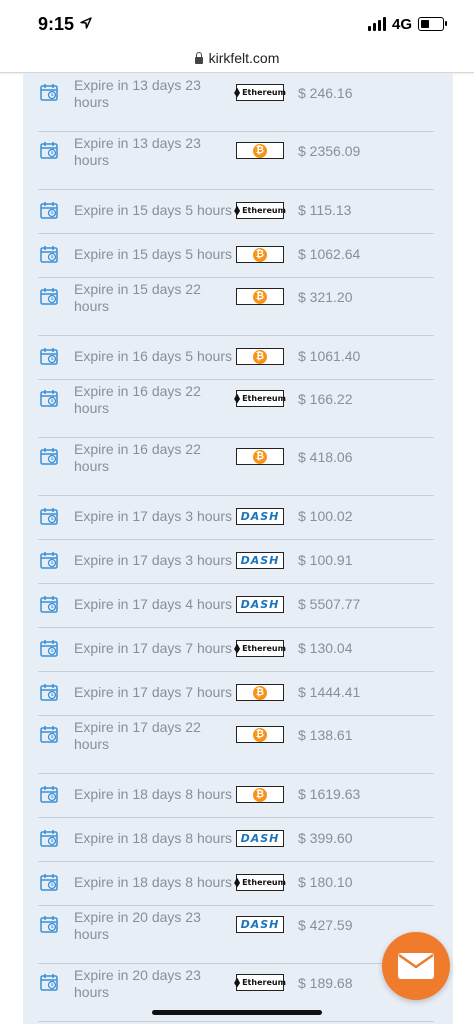 This screenshot has height=1024, width=474. I want to click on price-value: $ 1619.63, so click(329, 794).